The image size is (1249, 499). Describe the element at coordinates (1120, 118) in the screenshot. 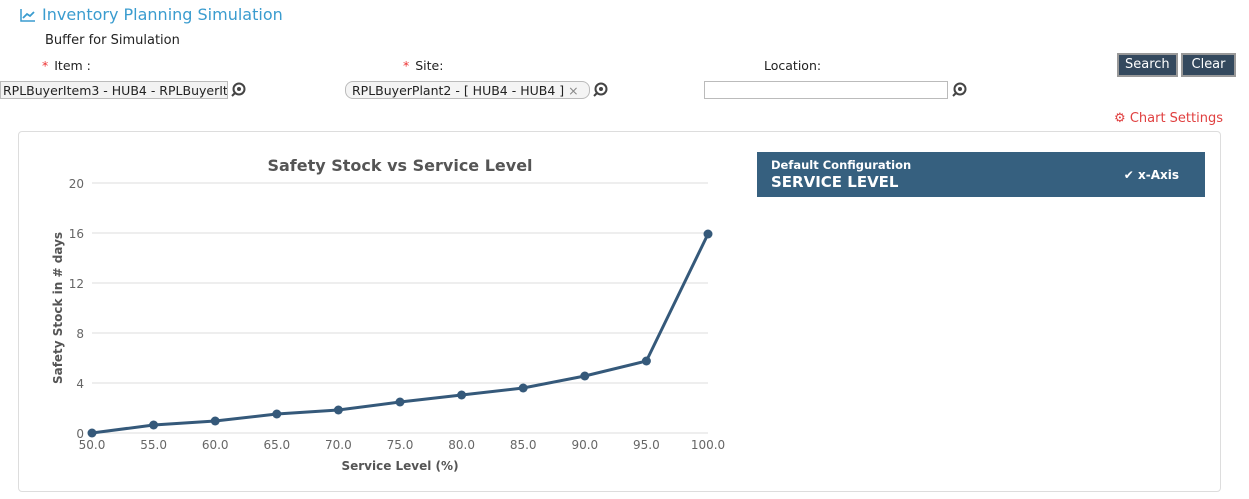

I see `gear-icon: ⚙` at that location.